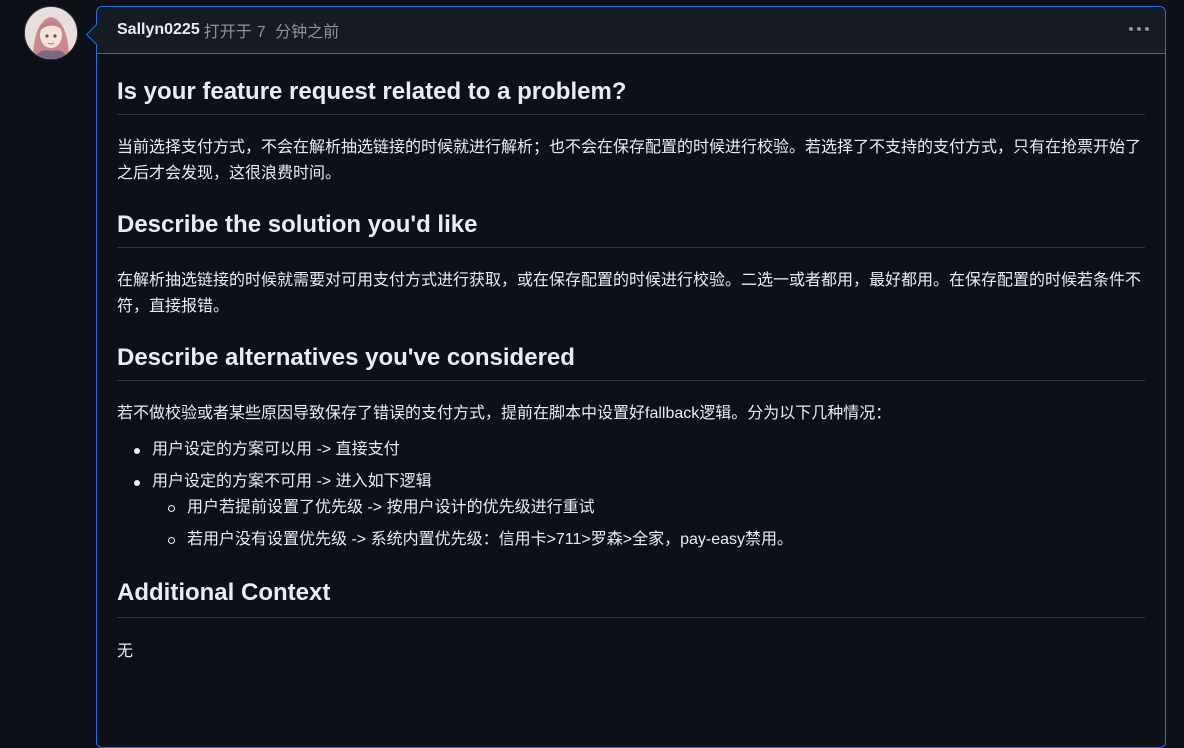 The height and width of the screenshot is (748, 1184). What do you see at coordinates (274, 30) in the screenshot?
I see `comment-meta: 打开于 7 分钟之前` at bounding box center [274, 30].